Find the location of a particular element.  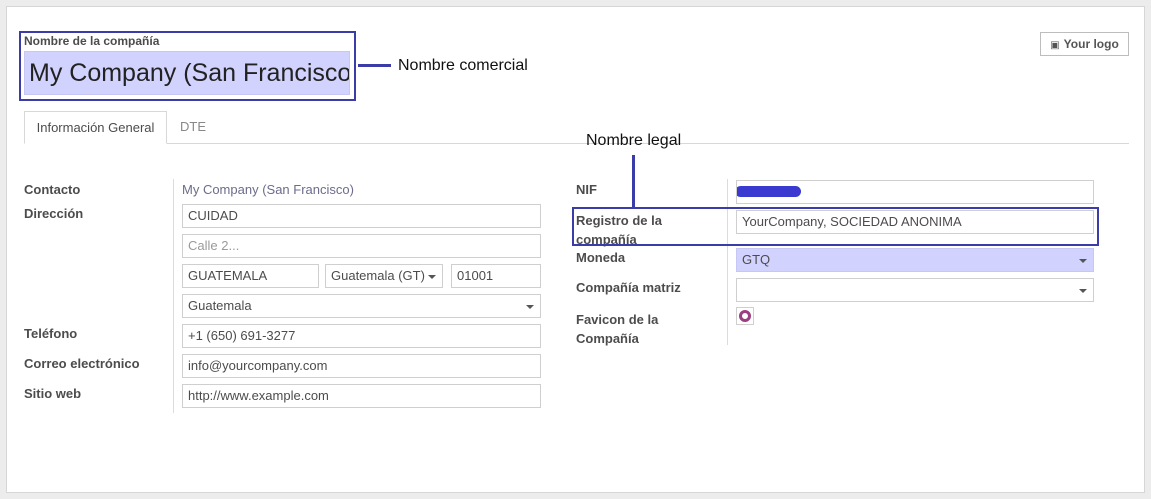

commercial-name-annotation: Nombre comercial is located at coordinates (463, 65).